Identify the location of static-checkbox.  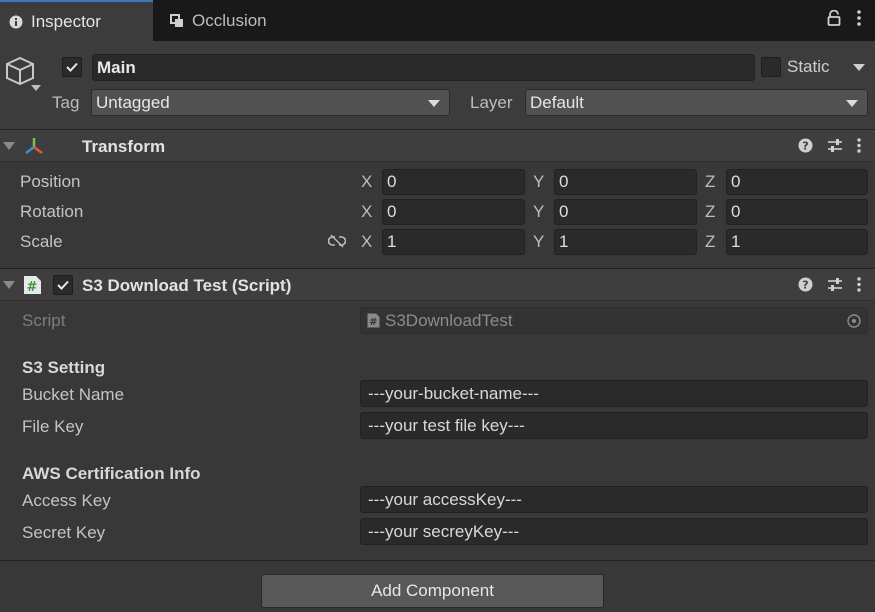
(771, 67).